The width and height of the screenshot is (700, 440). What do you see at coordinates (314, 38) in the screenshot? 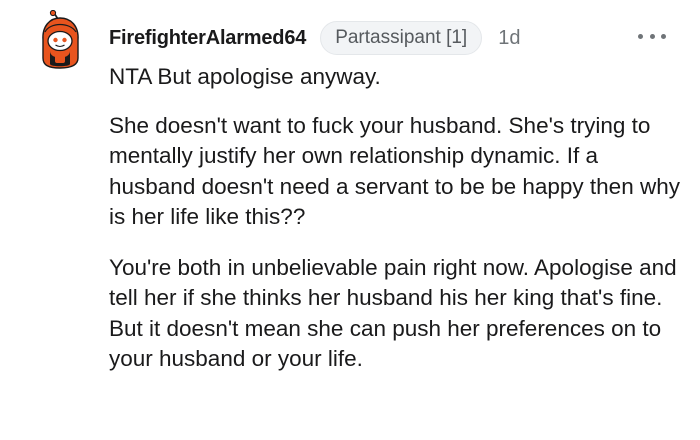
I see `comment-header: FirefighterAlarmed64 Partassipant [1] 1d` at bounding box center [314, 38].